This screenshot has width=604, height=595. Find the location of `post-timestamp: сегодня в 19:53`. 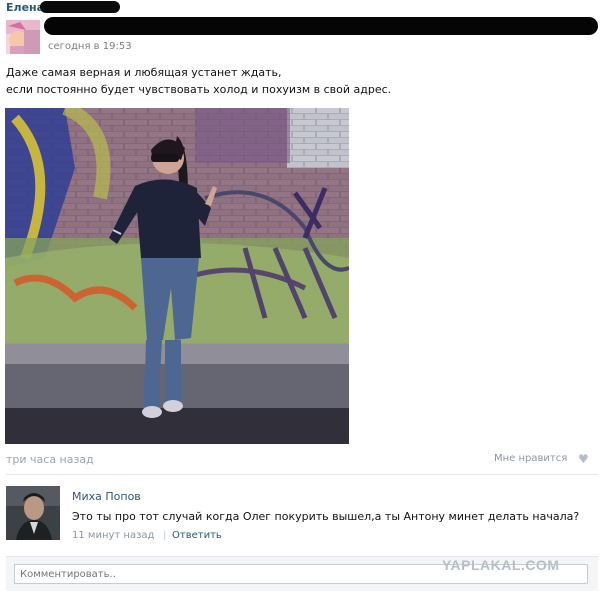

post-timestamp: сегодня в 19:53 is located at coordinates (90, 46).